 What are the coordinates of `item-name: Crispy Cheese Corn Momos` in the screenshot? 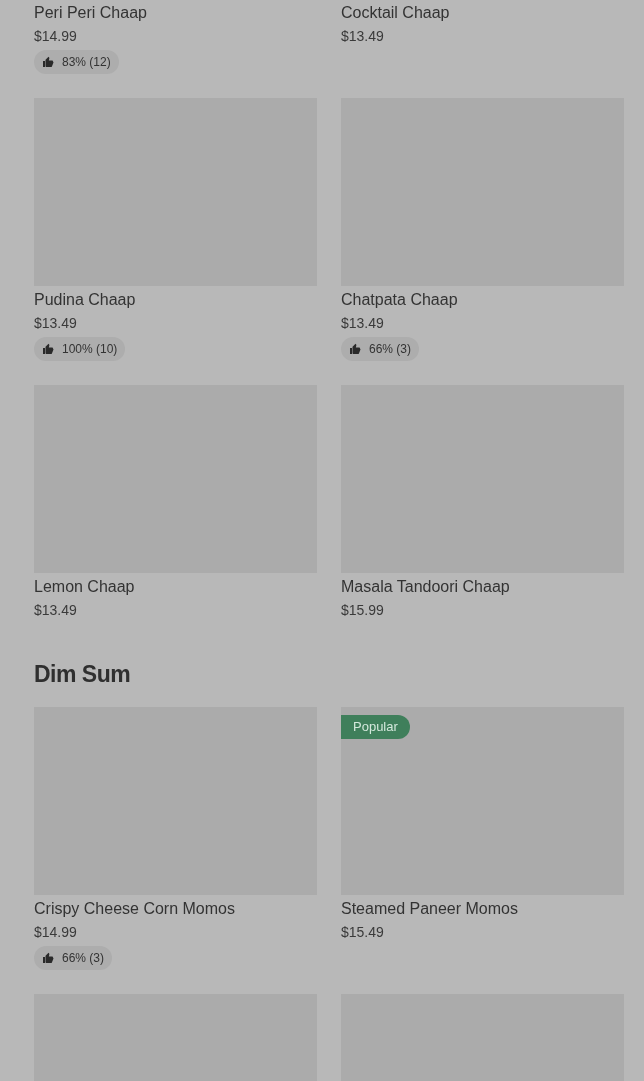 It's located at (134, 909).